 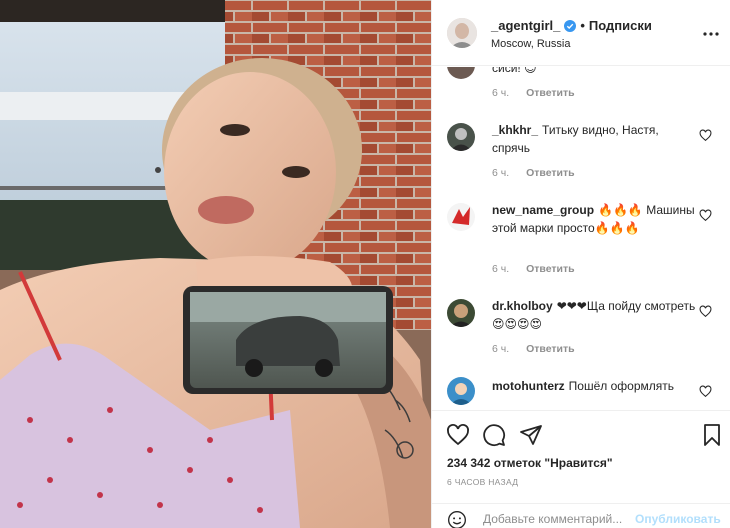 I want to click on verified-badge-icon, so click(x=570, y=25).